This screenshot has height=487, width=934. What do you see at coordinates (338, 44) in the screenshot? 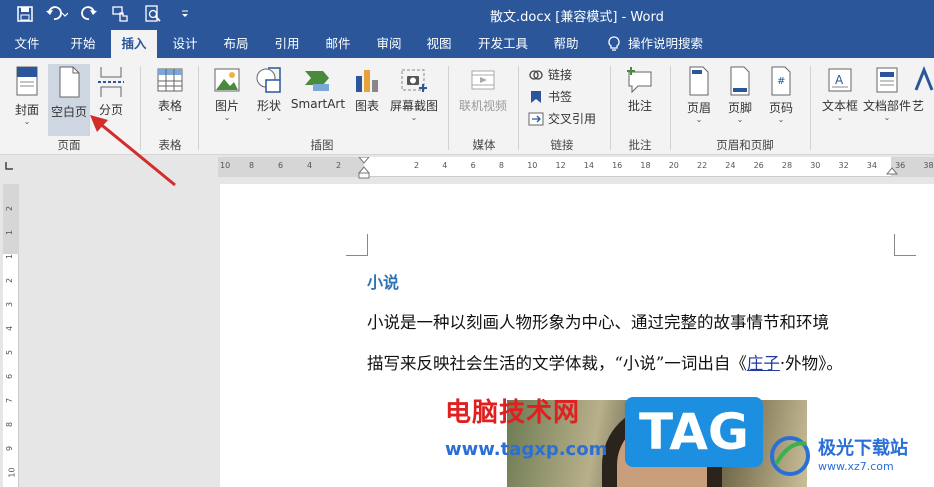
I see `tab-mailings: 邮件` at bounding box center [338, 44].